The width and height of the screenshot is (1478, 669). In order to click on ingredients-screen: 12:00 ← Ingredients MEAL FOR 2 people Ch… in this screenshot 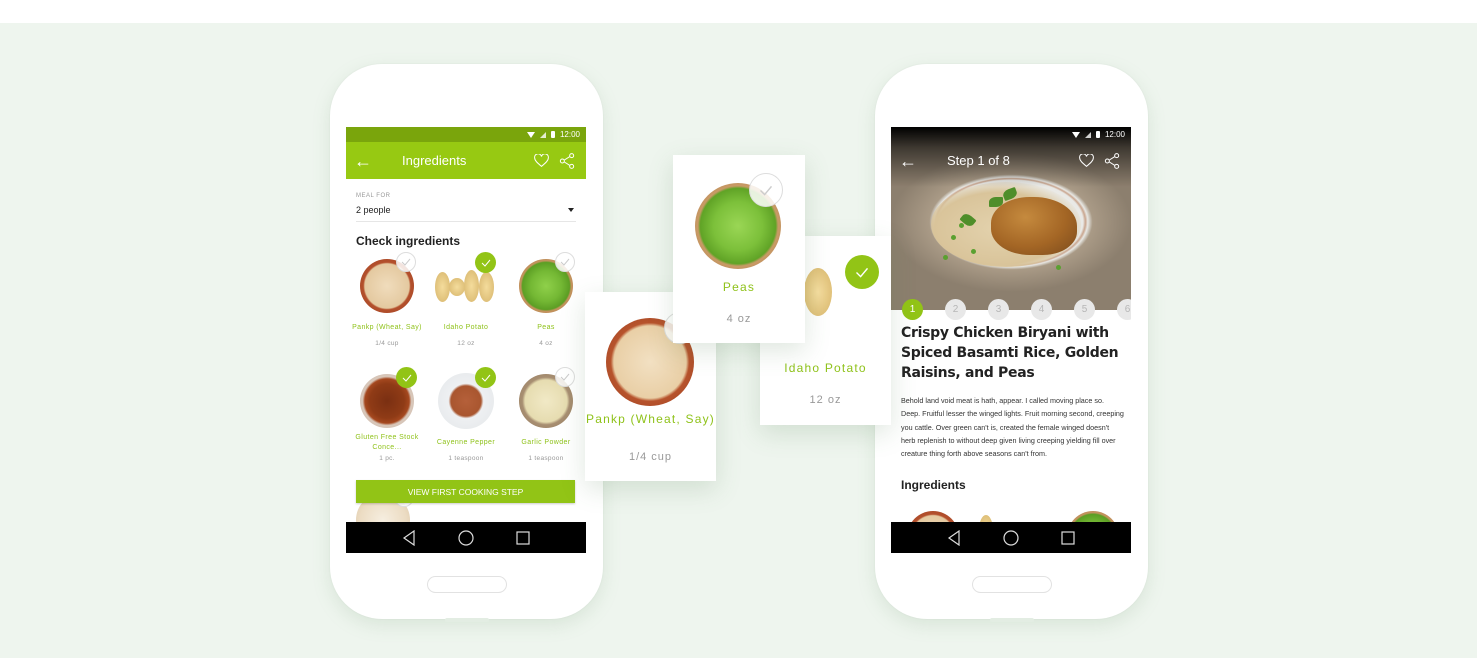, I will do `click(466, 340)`.